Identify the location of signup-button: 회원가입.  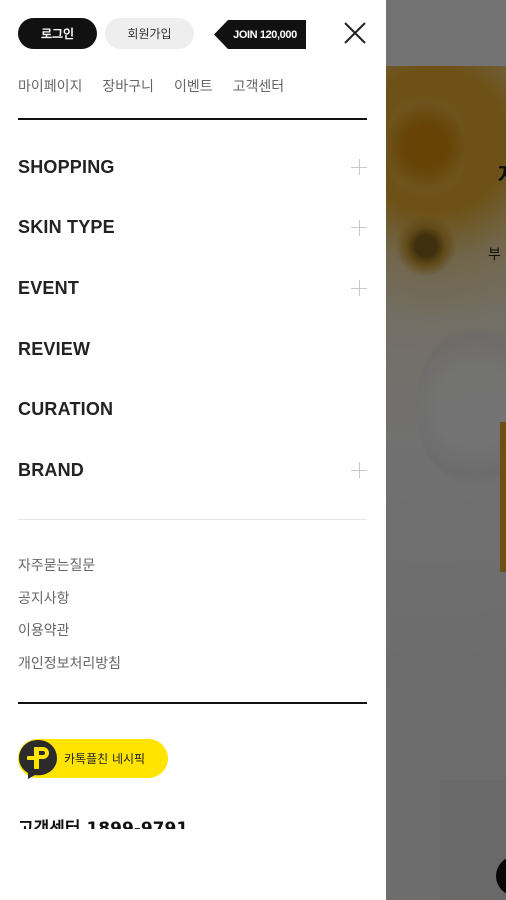
(149, 33).